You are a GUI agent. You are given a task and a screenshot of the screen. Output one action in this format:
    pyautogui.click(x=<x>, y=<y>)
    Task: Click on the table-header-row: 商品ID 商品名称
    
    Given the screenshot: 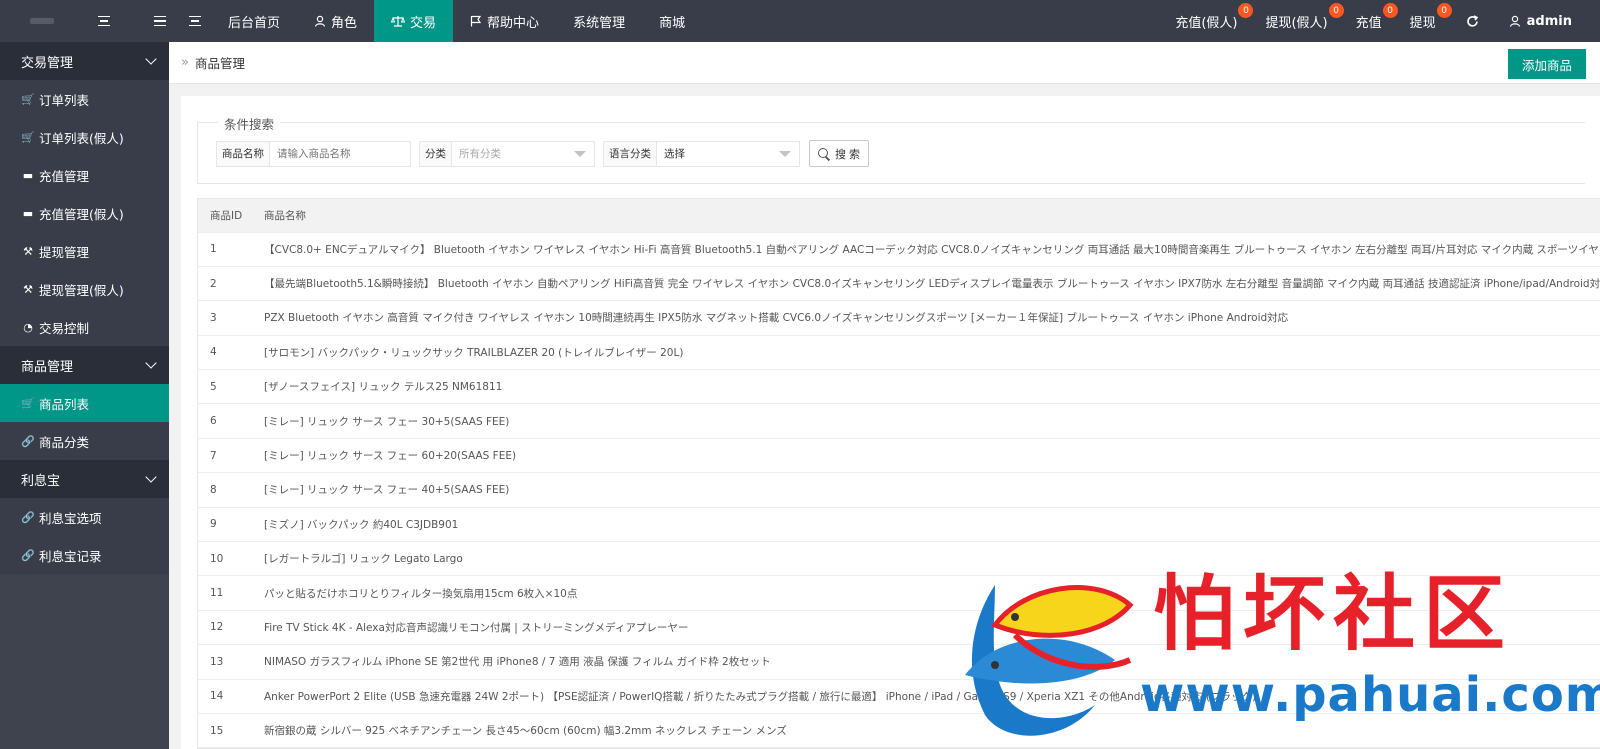 What is the action you would take?
    pyautogui.click(x=899, y=216)
    